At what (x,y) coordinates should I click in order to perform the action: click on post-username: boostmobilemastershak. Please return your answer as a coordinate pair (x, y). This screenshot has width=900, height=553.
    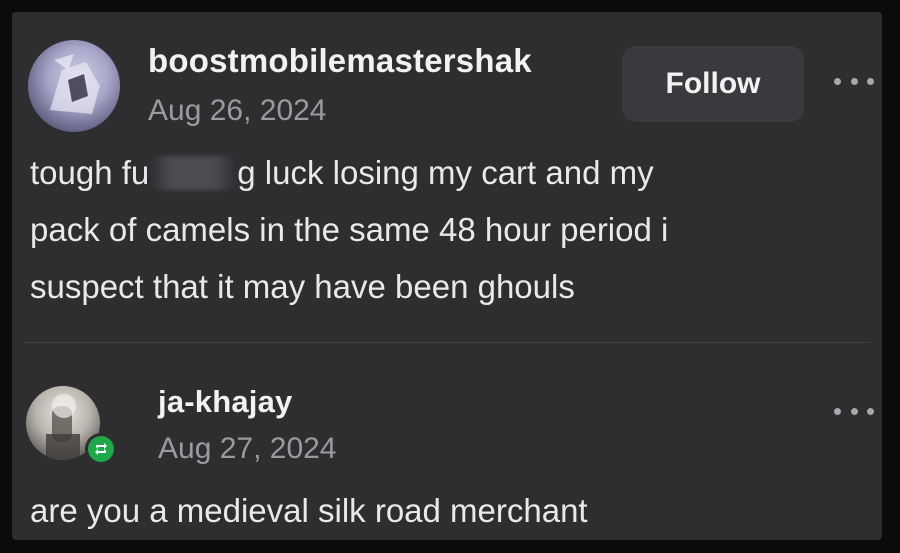
    Looking at the image, I should click on (340, 61).